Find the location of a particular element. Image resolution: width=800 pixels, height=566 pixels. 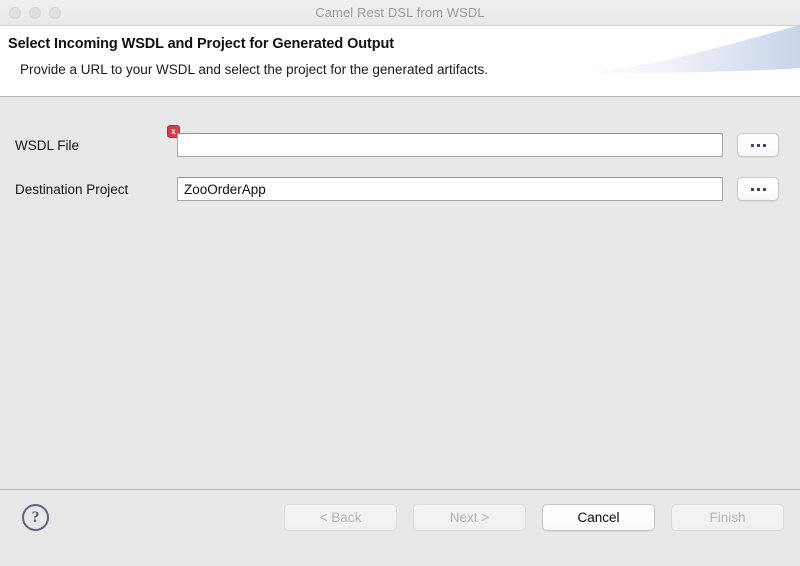

destination-project-row: Destination Project is located at coordinates (400, 189).